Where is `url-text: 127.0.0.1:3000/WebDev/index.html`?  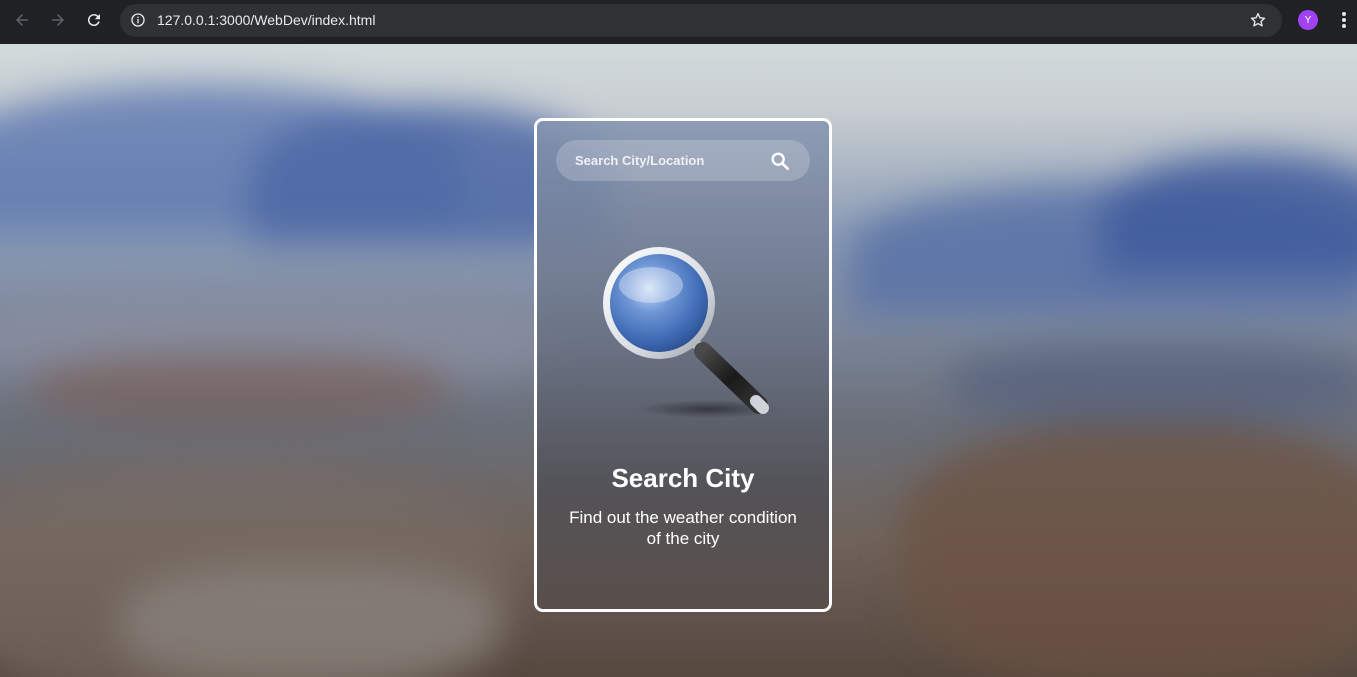
url-text: 127.0.0.1:3000/WebDev/index.html is located at coordinates (266, 20).